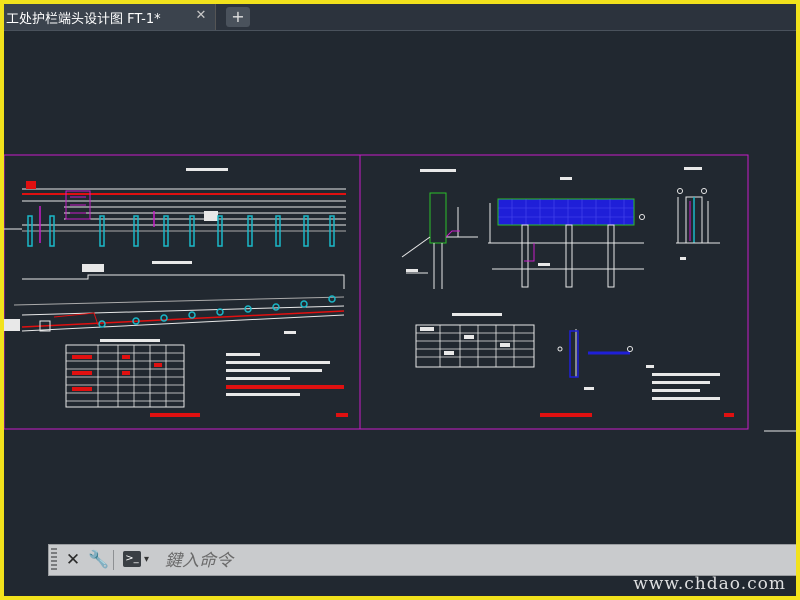  I want to click on file-tab-label: 工处护栏端头设计图 FT-1*, so click(83, 19).